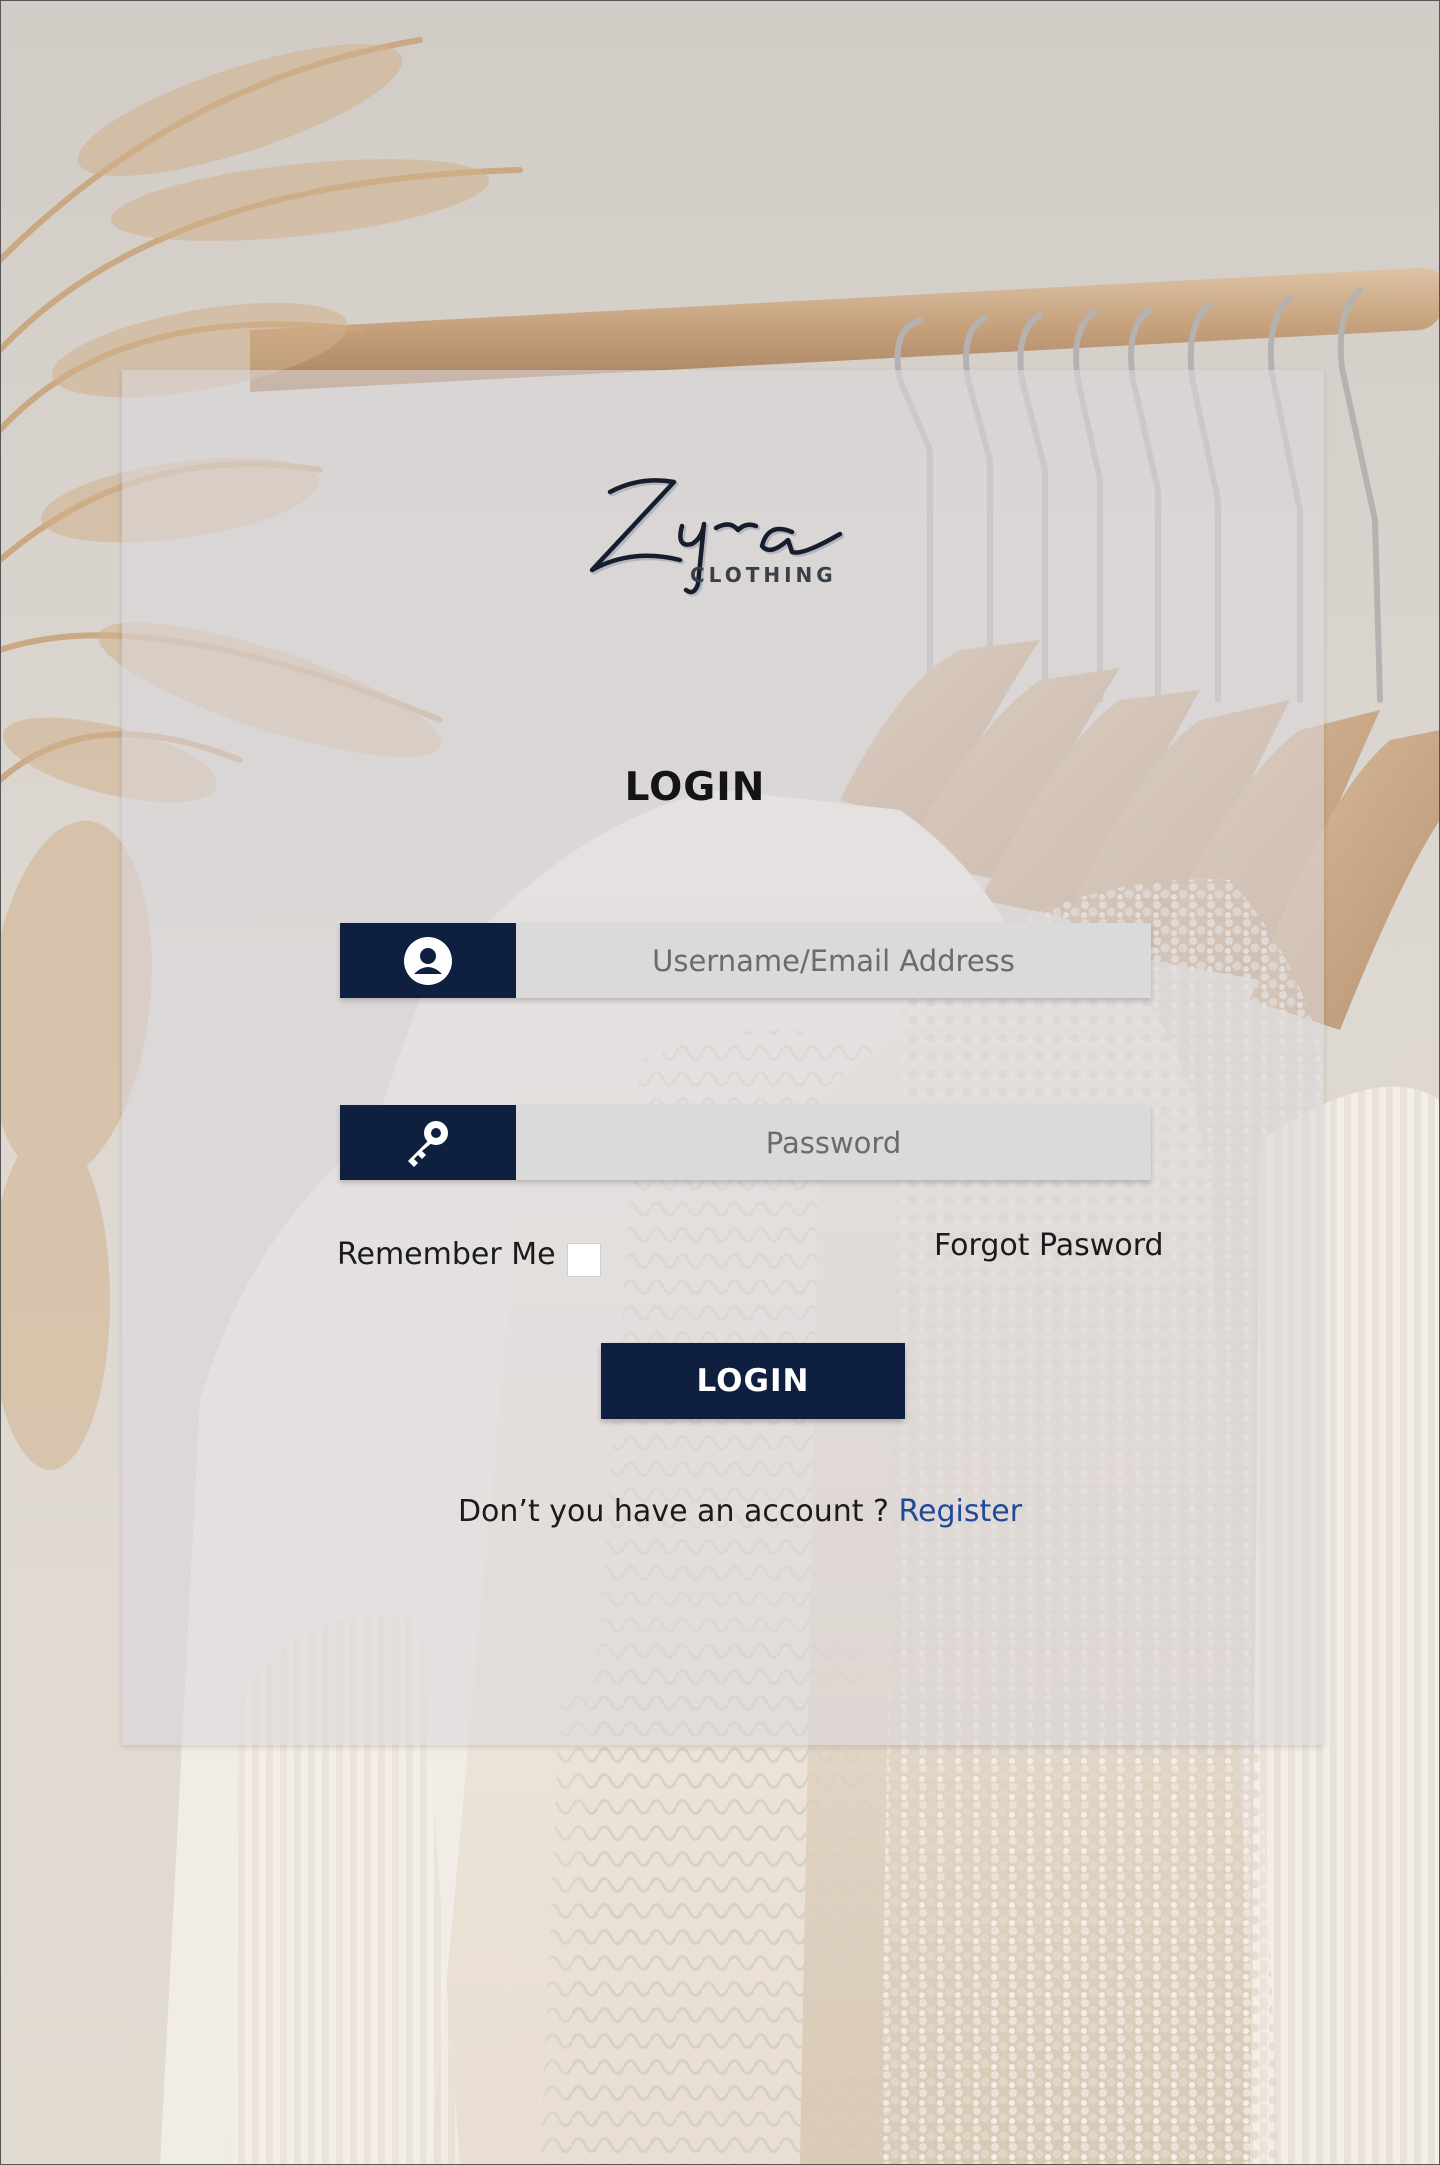 The height and width of the screenshot is (2165, 1440). I want to click on zyra-clothing-logo, so click(717, 537).